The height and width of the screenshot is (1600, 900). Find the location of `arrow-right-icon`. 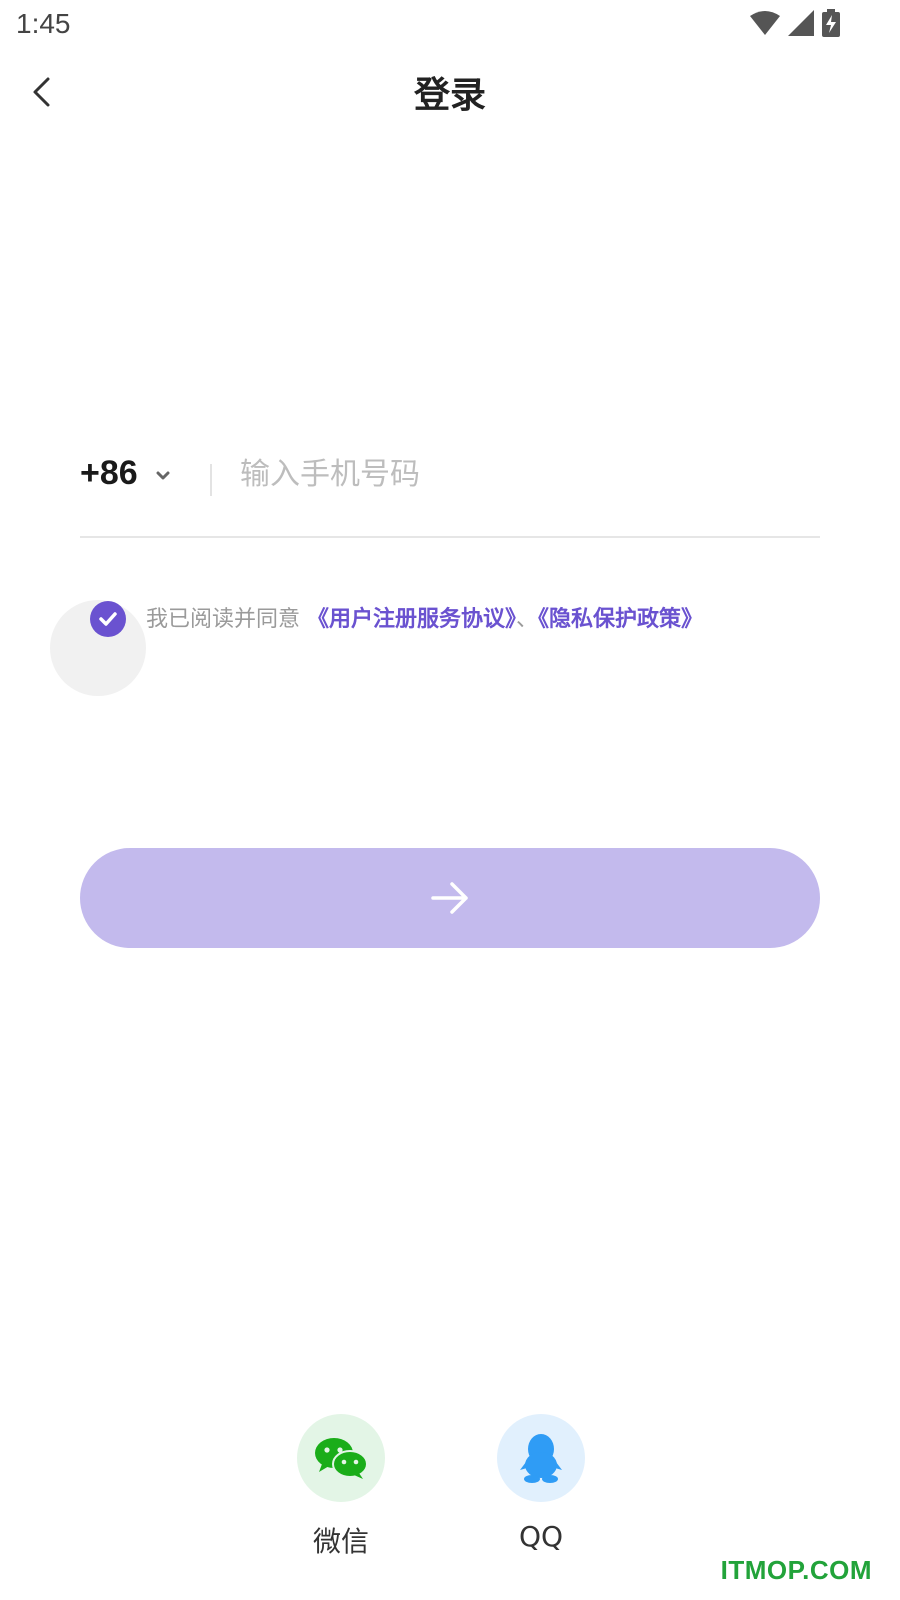

arrow-right-icon is located at coordinates (449, 898).